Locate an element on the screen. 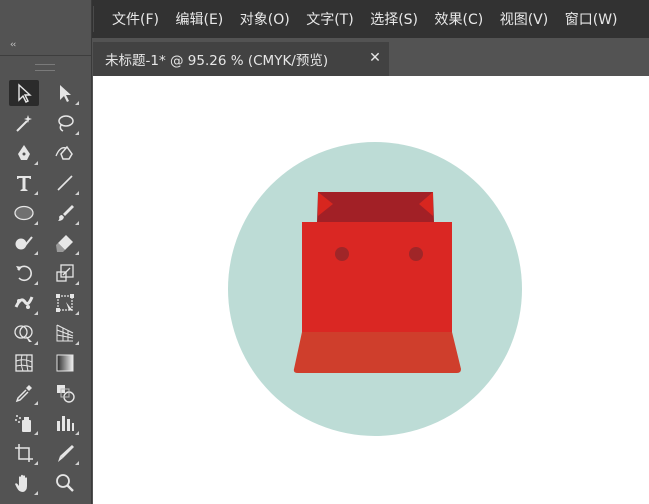 This screenshot has width=649, height=504. slice-knife-icon is located at coordinates (66, 453).